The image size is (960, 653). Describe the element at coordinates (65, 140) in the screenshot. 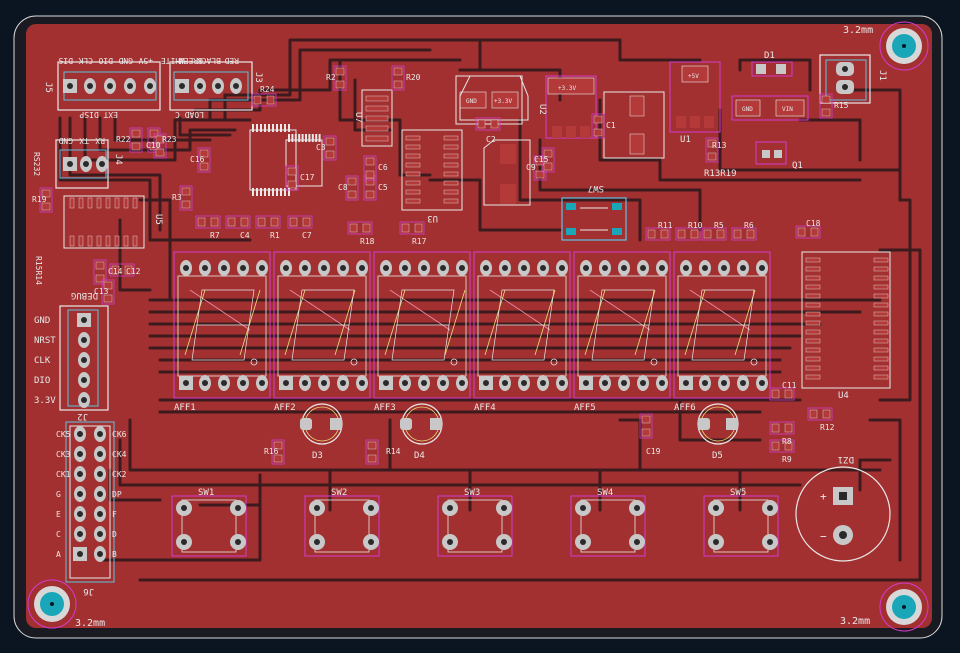

I see `j4-pin-label: GND` at that location.